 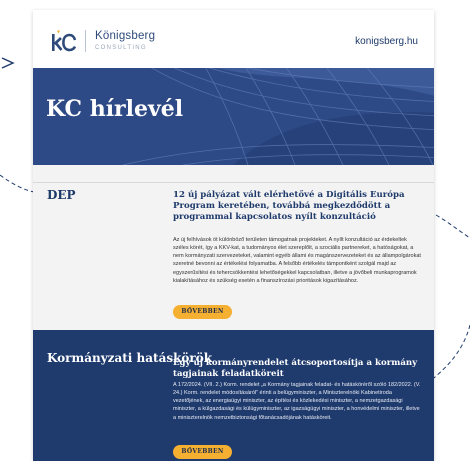 I want to click on logo-divider, so click(x=85, y=41).